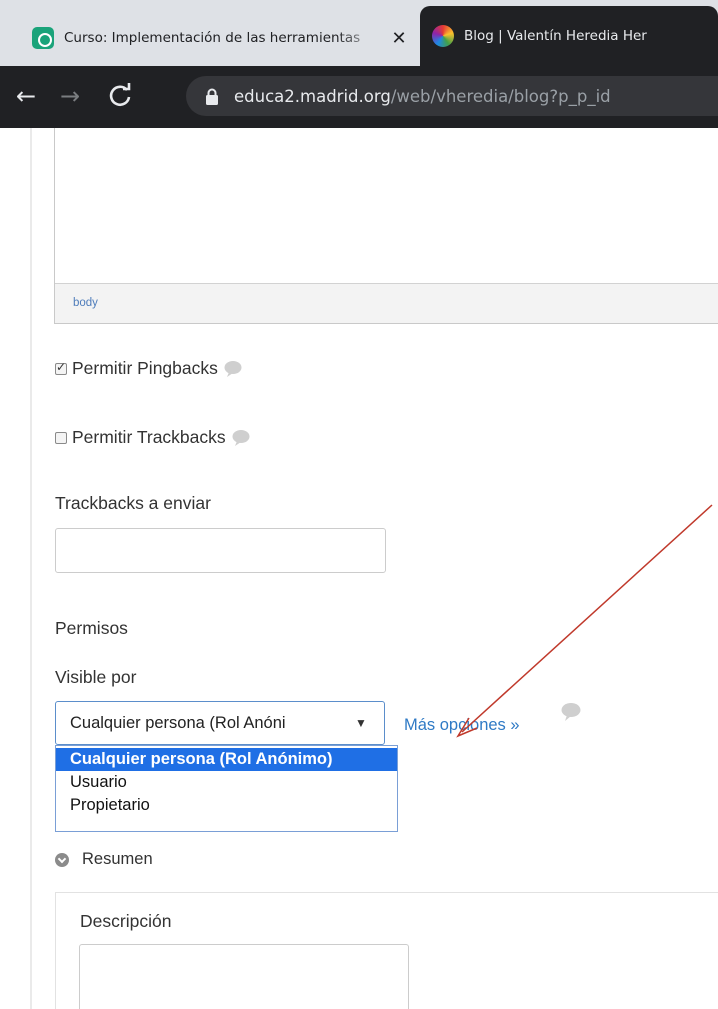  I want to click on tab-close-icon: ✕, so click(399, 38).